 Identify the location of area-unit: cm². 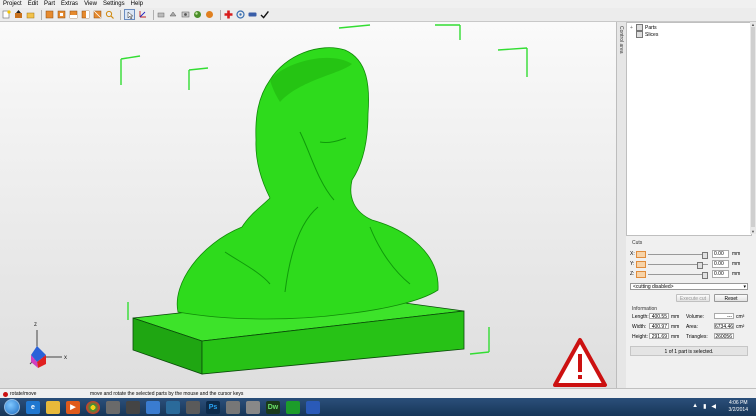
(740, 327).